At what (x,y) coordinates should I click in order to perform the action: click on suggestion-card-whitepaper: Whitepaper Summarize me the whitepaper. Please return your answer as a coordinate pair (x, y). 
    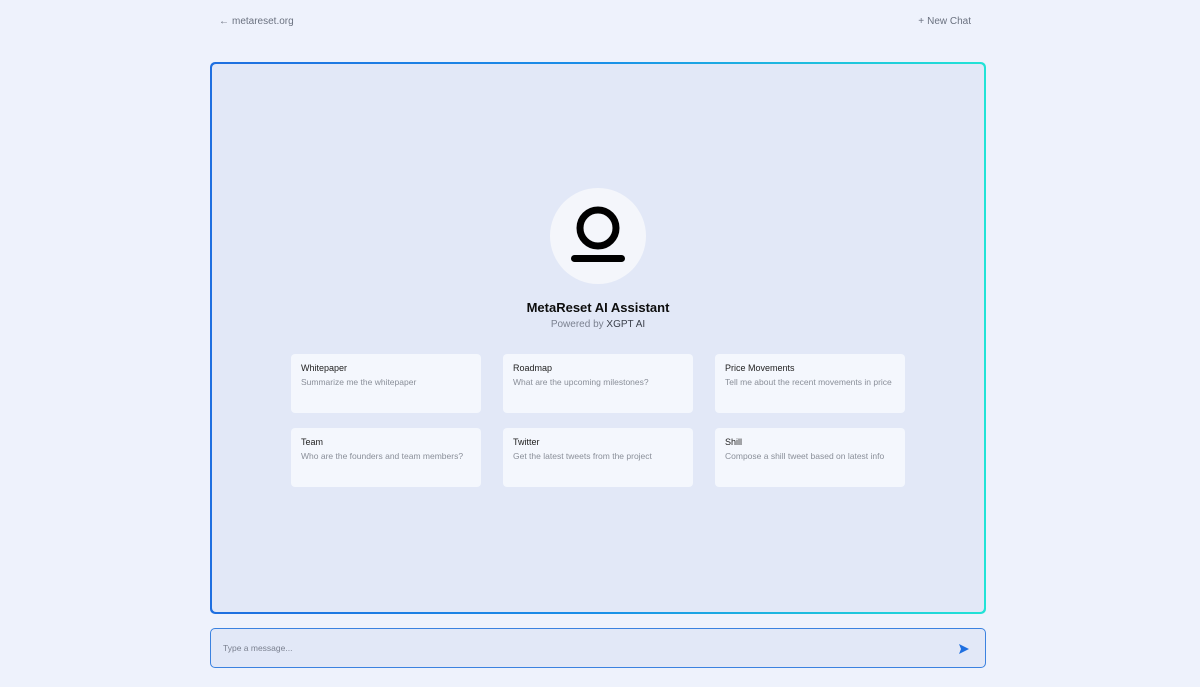
    Looking at the image, I should click on (386, 383).